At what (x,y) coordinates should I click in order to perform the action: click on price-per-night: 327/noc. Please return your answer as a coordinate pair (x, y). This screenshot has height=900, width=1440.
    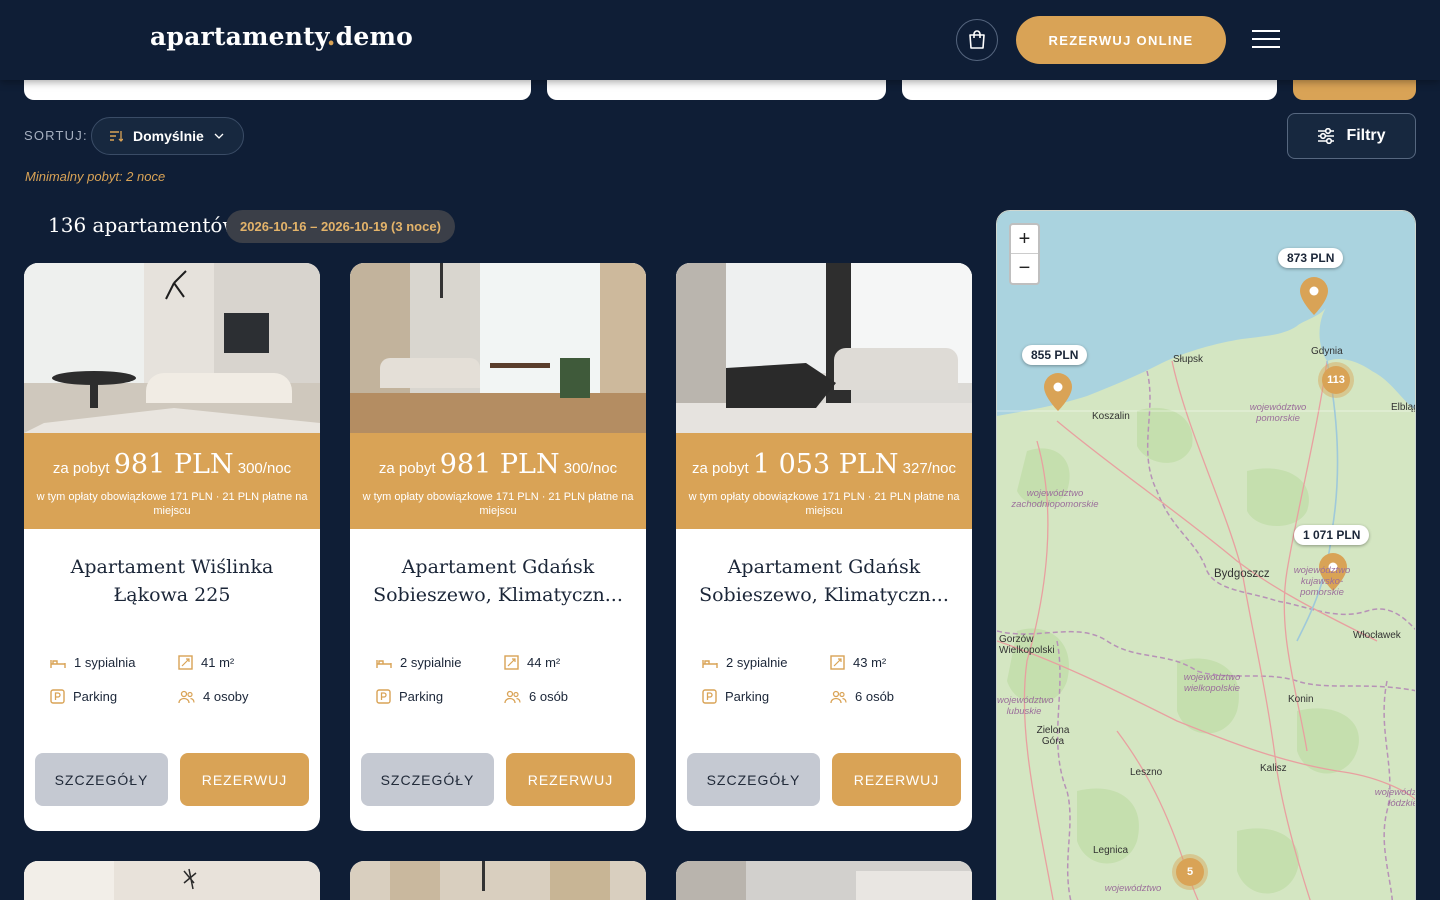
    Looking at the image, I should click on (929, 468).